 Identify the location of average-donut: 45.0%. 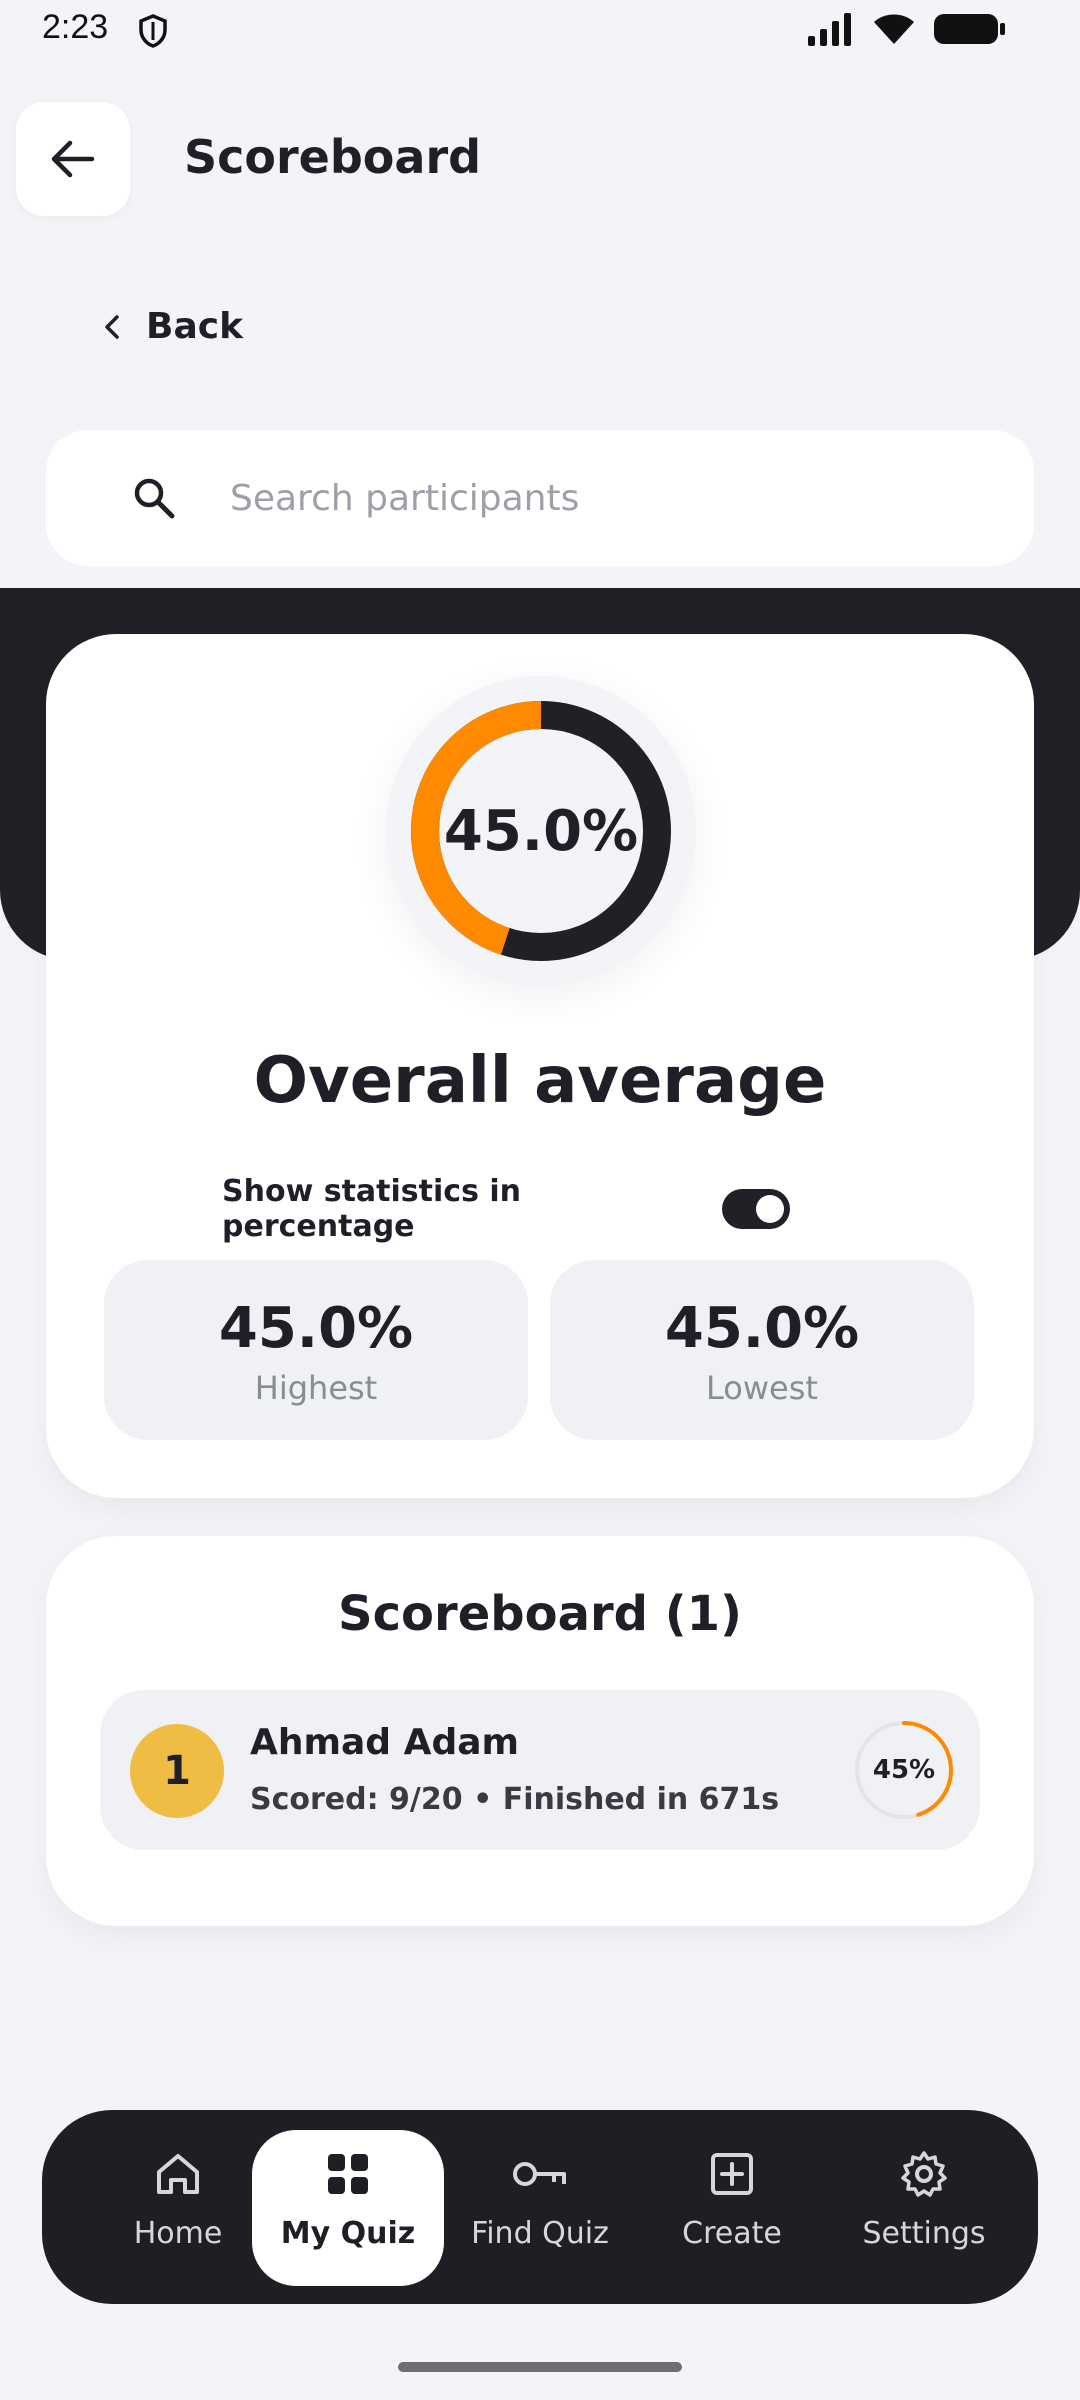
(541, 831).